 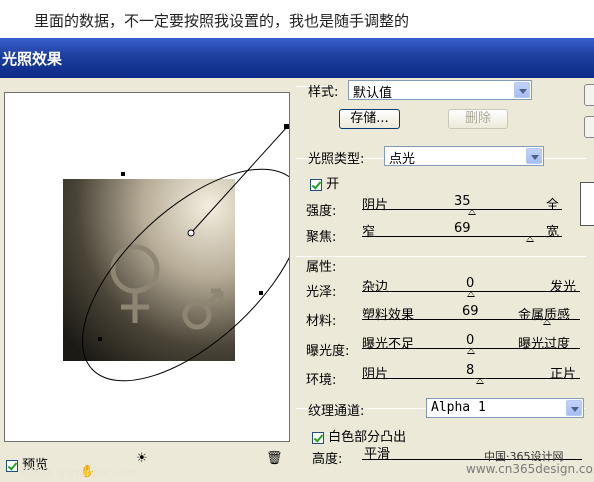 What do you see at coordinates (375, 287) in the screenshot?
I see `gloss-left-label: 杂边` at bounding box center [375, 287].